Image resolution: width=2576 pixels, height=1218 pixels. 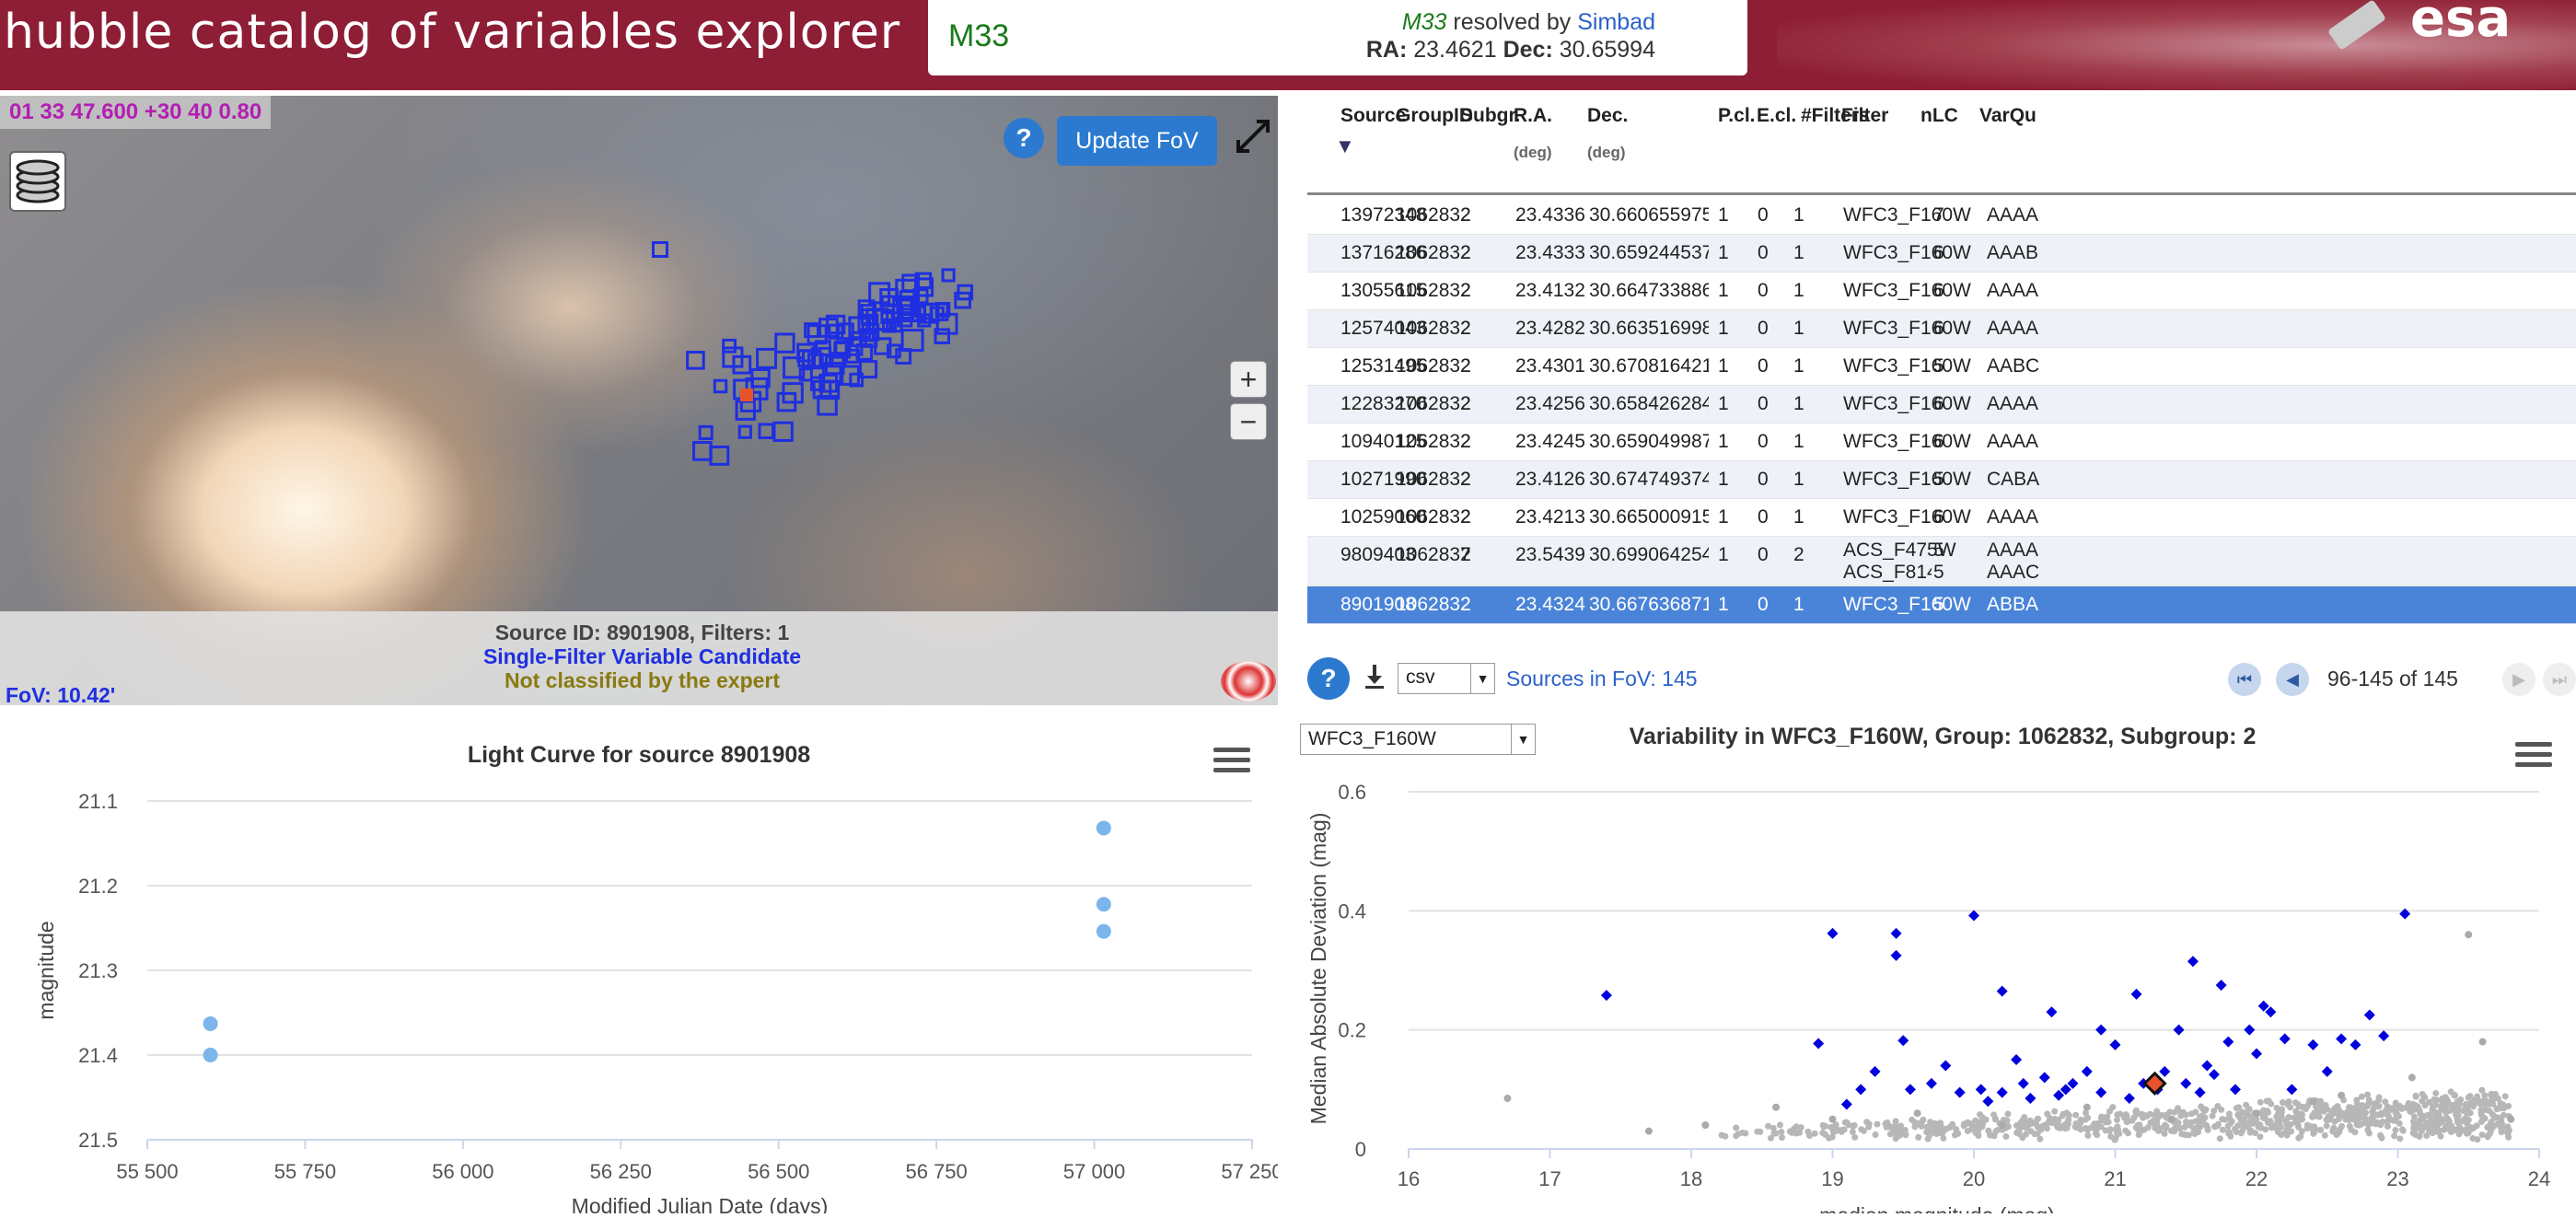 What do you see at coordinates (2518, 679) in the screenshot?
I see `next-page-button: ▶` at bounding box center [2518, 679].